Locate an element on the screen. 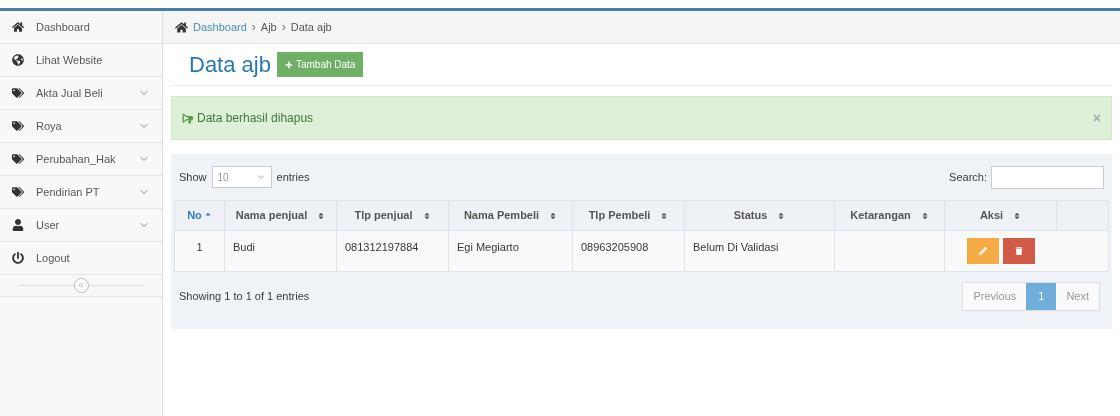 The image size is (1120, 416). table-info: Showing 1 to 1 of 1 entries is located at coordinates (244, 297).